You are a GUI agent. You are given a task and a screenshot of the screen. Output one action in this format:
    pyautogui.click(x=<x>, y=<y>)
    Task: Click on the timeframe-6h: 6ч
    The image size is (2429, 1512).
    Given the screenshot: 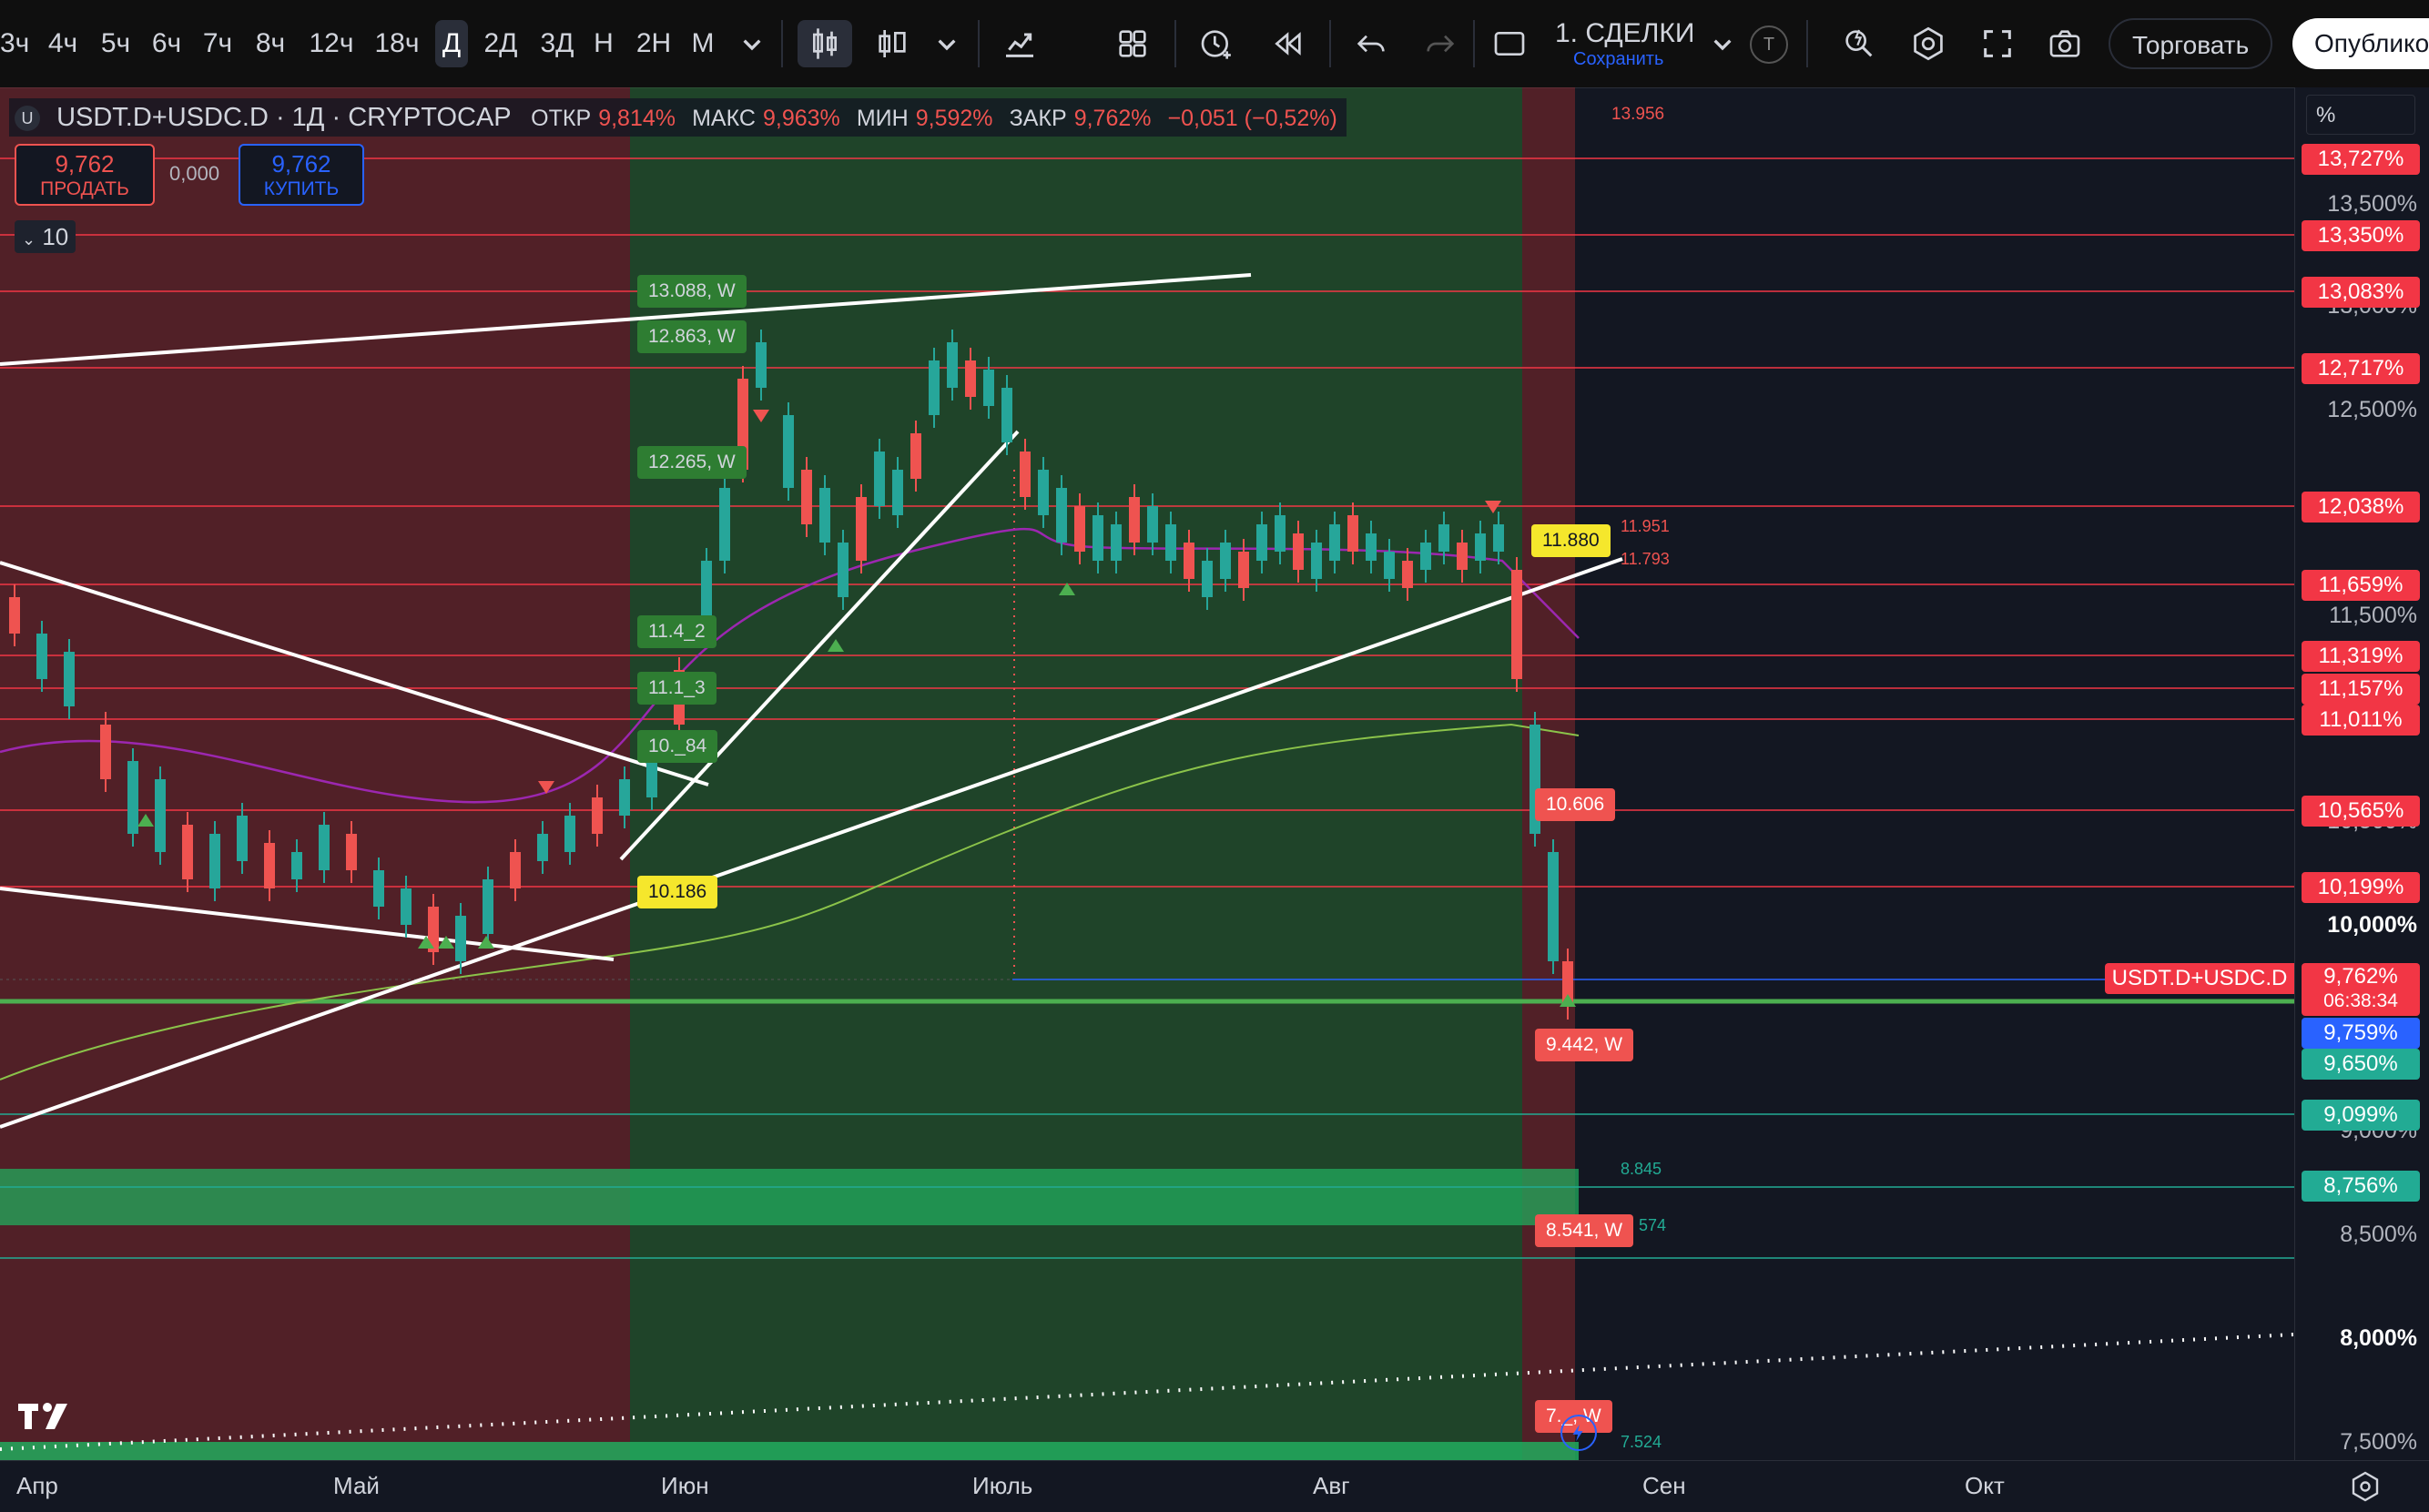 What is the action you would take?
    pyautogui.click(x=166, y=43)
    